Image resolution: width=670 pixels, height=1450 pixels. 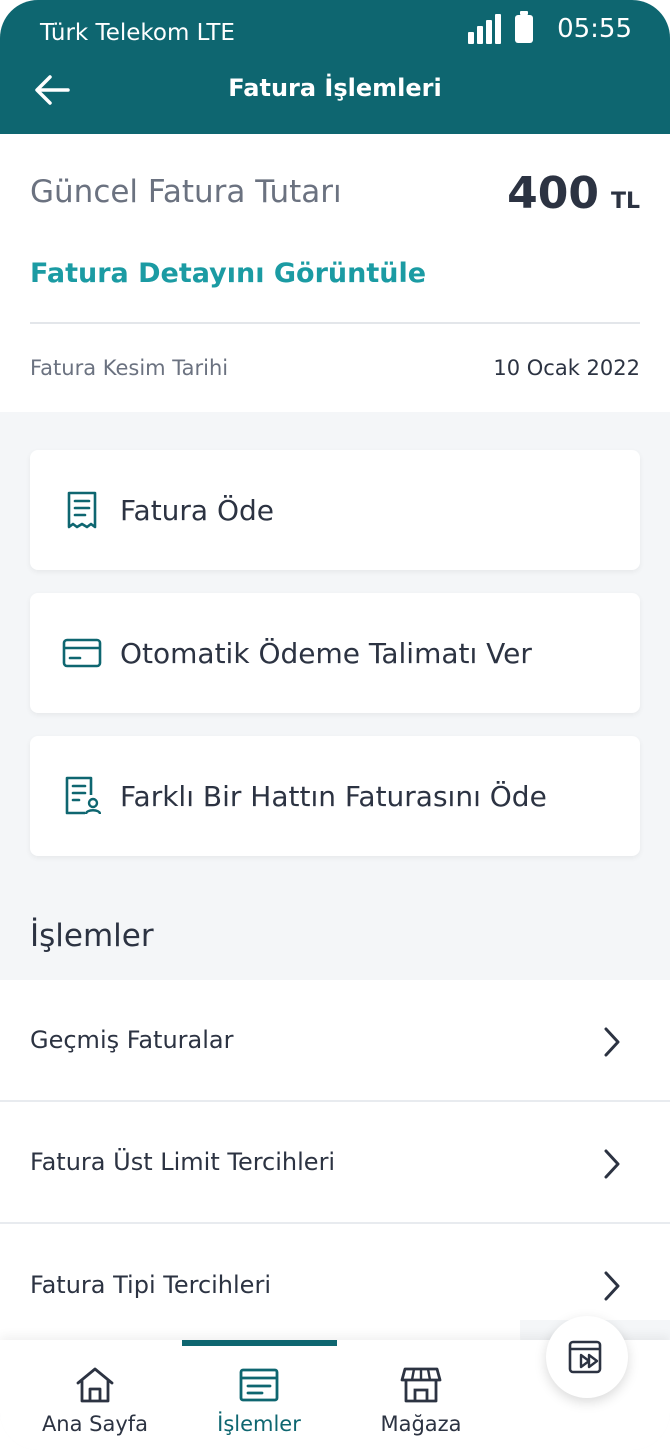 I want to click on list-item-label: Fatura Üst Limit Tercihleri, so click(x=183, y=1162).